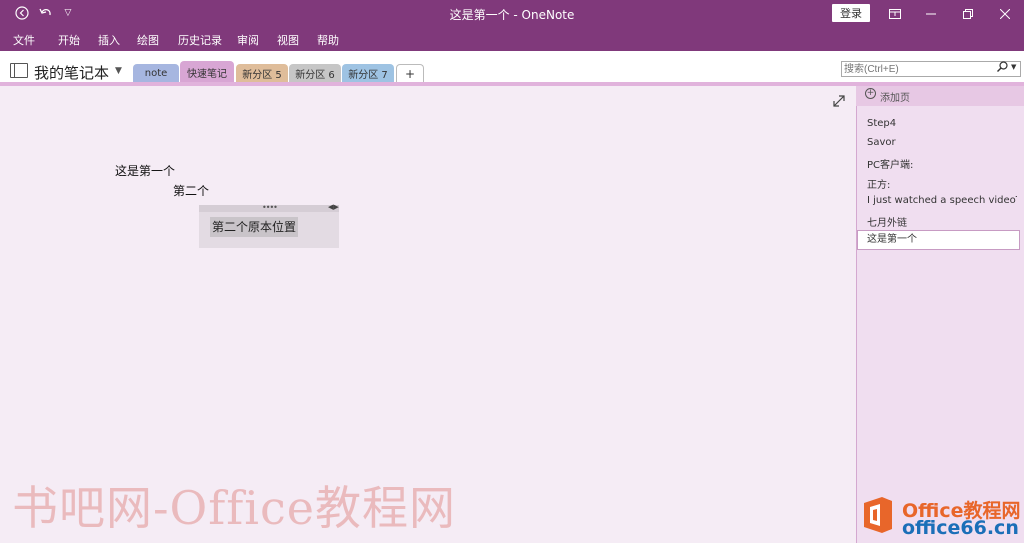 The image size is (1024, 543). What do you see at coordinates (931, 13) in the screenshot?
I see `minimize-icon` at bounding box center [931, 13].